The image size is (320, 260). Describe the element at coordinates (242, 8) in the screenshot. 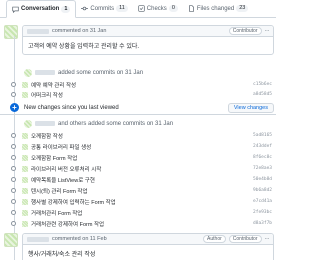

I see `tab-counter: 23` at that location.